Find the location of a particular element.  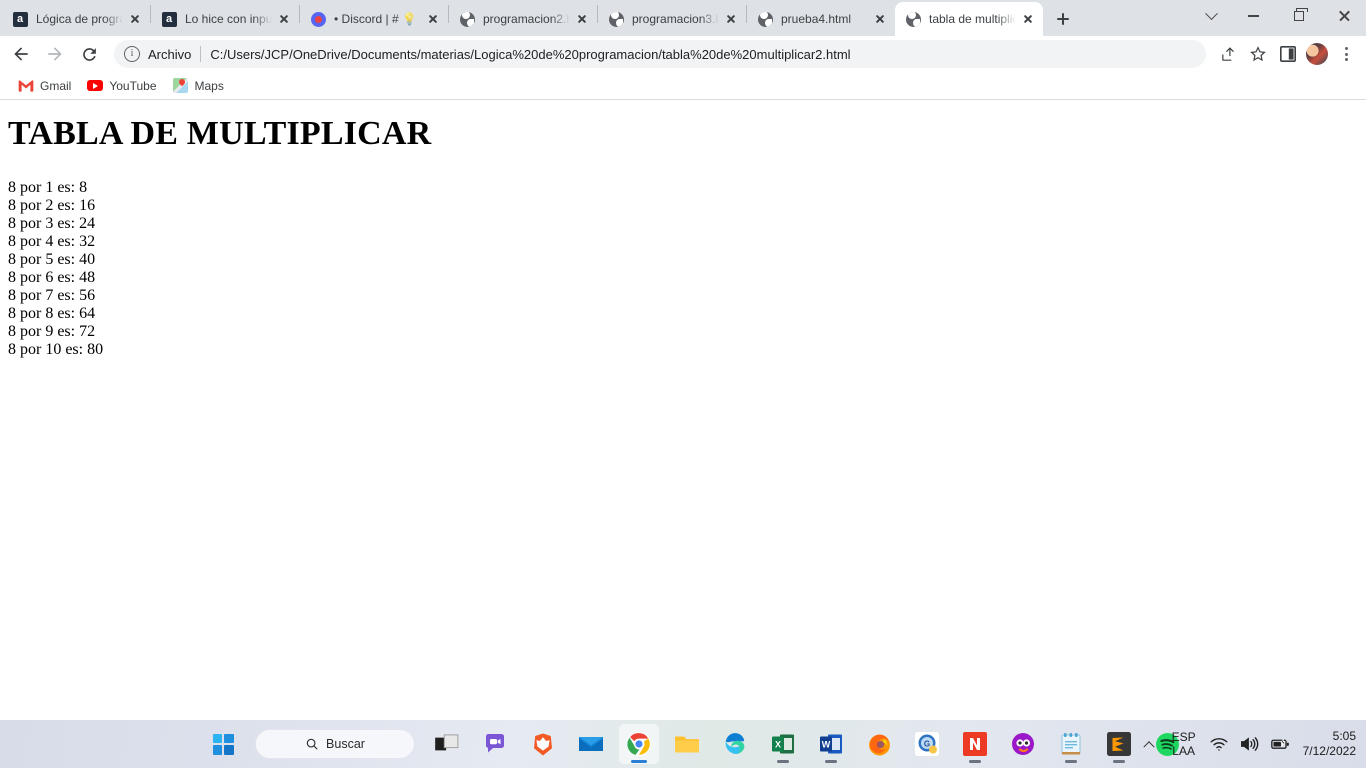

table-line: 8 por 7 es: 56 is located at coordinates (52, 296).